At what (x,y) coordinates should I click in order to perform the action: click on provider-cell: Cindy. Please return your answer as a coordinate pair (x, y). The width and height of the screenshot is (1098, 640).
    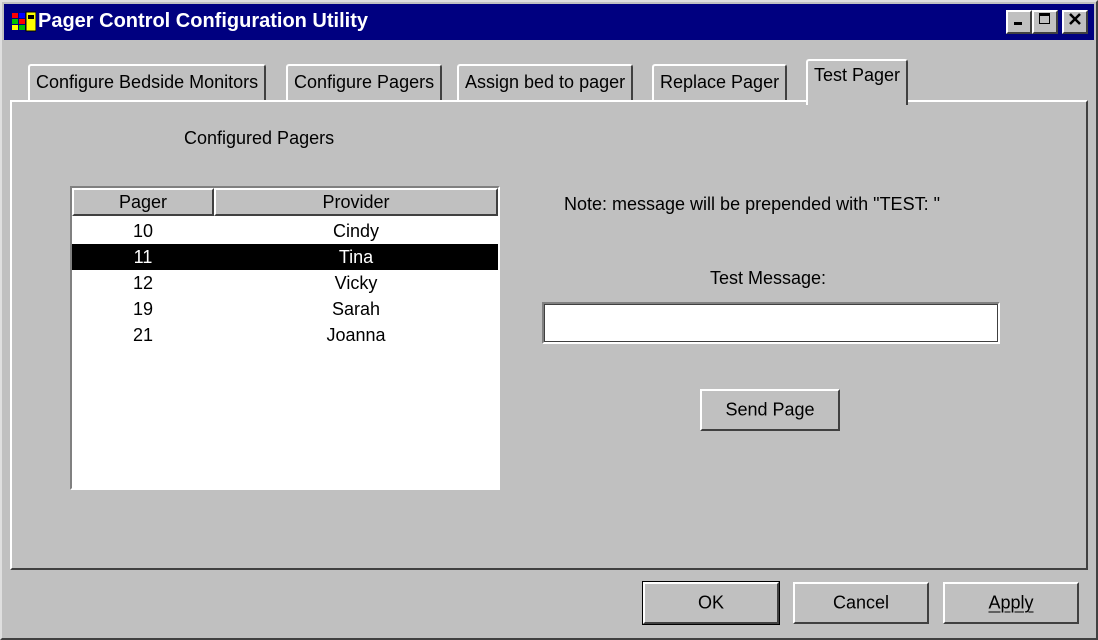
    Looking at the image, I should click on (356, 231).